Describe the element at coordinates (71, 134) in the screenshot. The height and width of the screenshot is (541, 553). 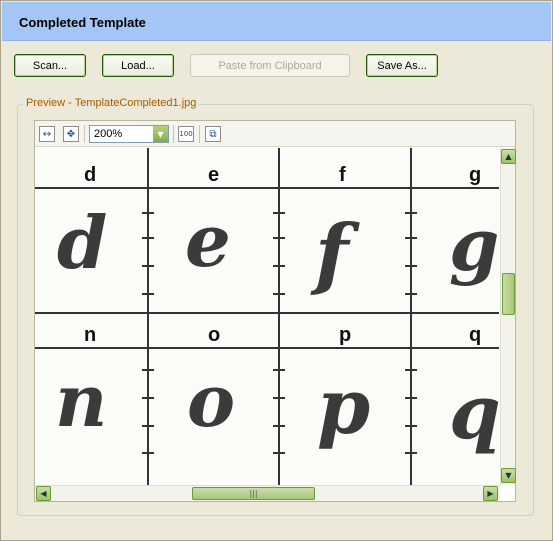
I see `fit-page-icon: ✥` at that location.